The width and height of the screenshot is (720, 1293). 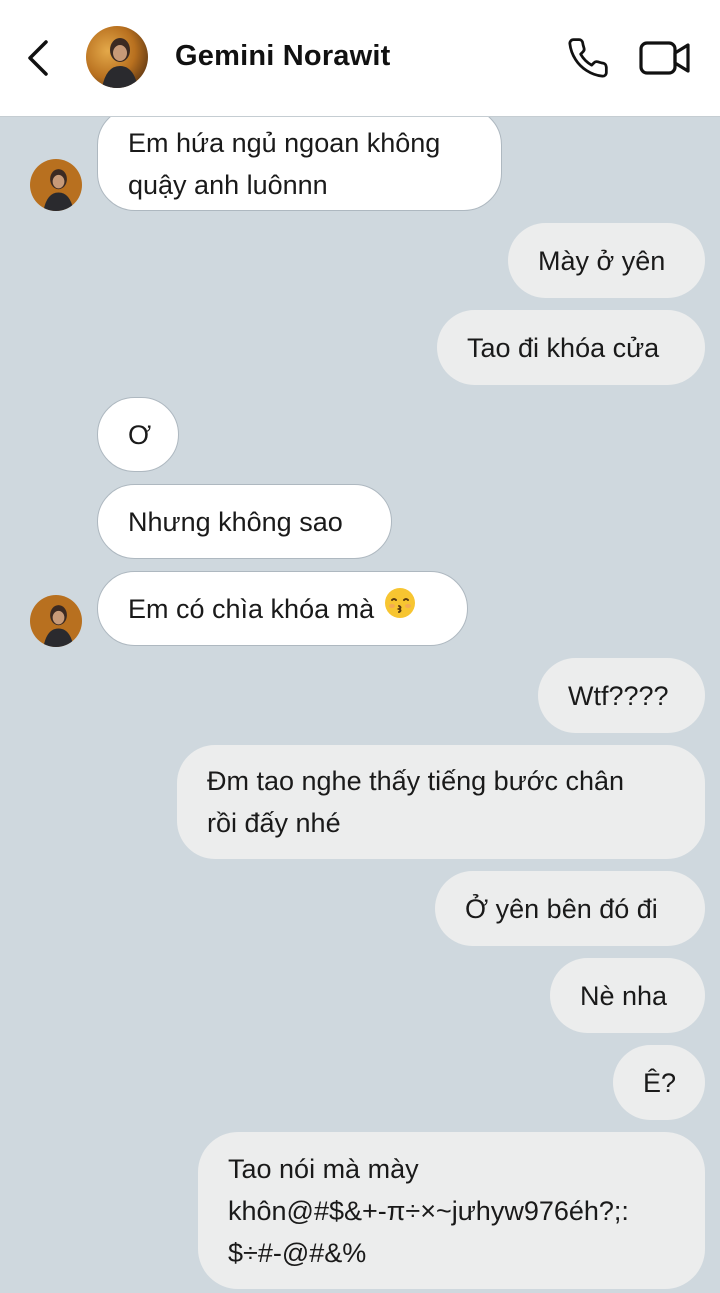 I want to click on video-call-button, so click(x=665, y=58).